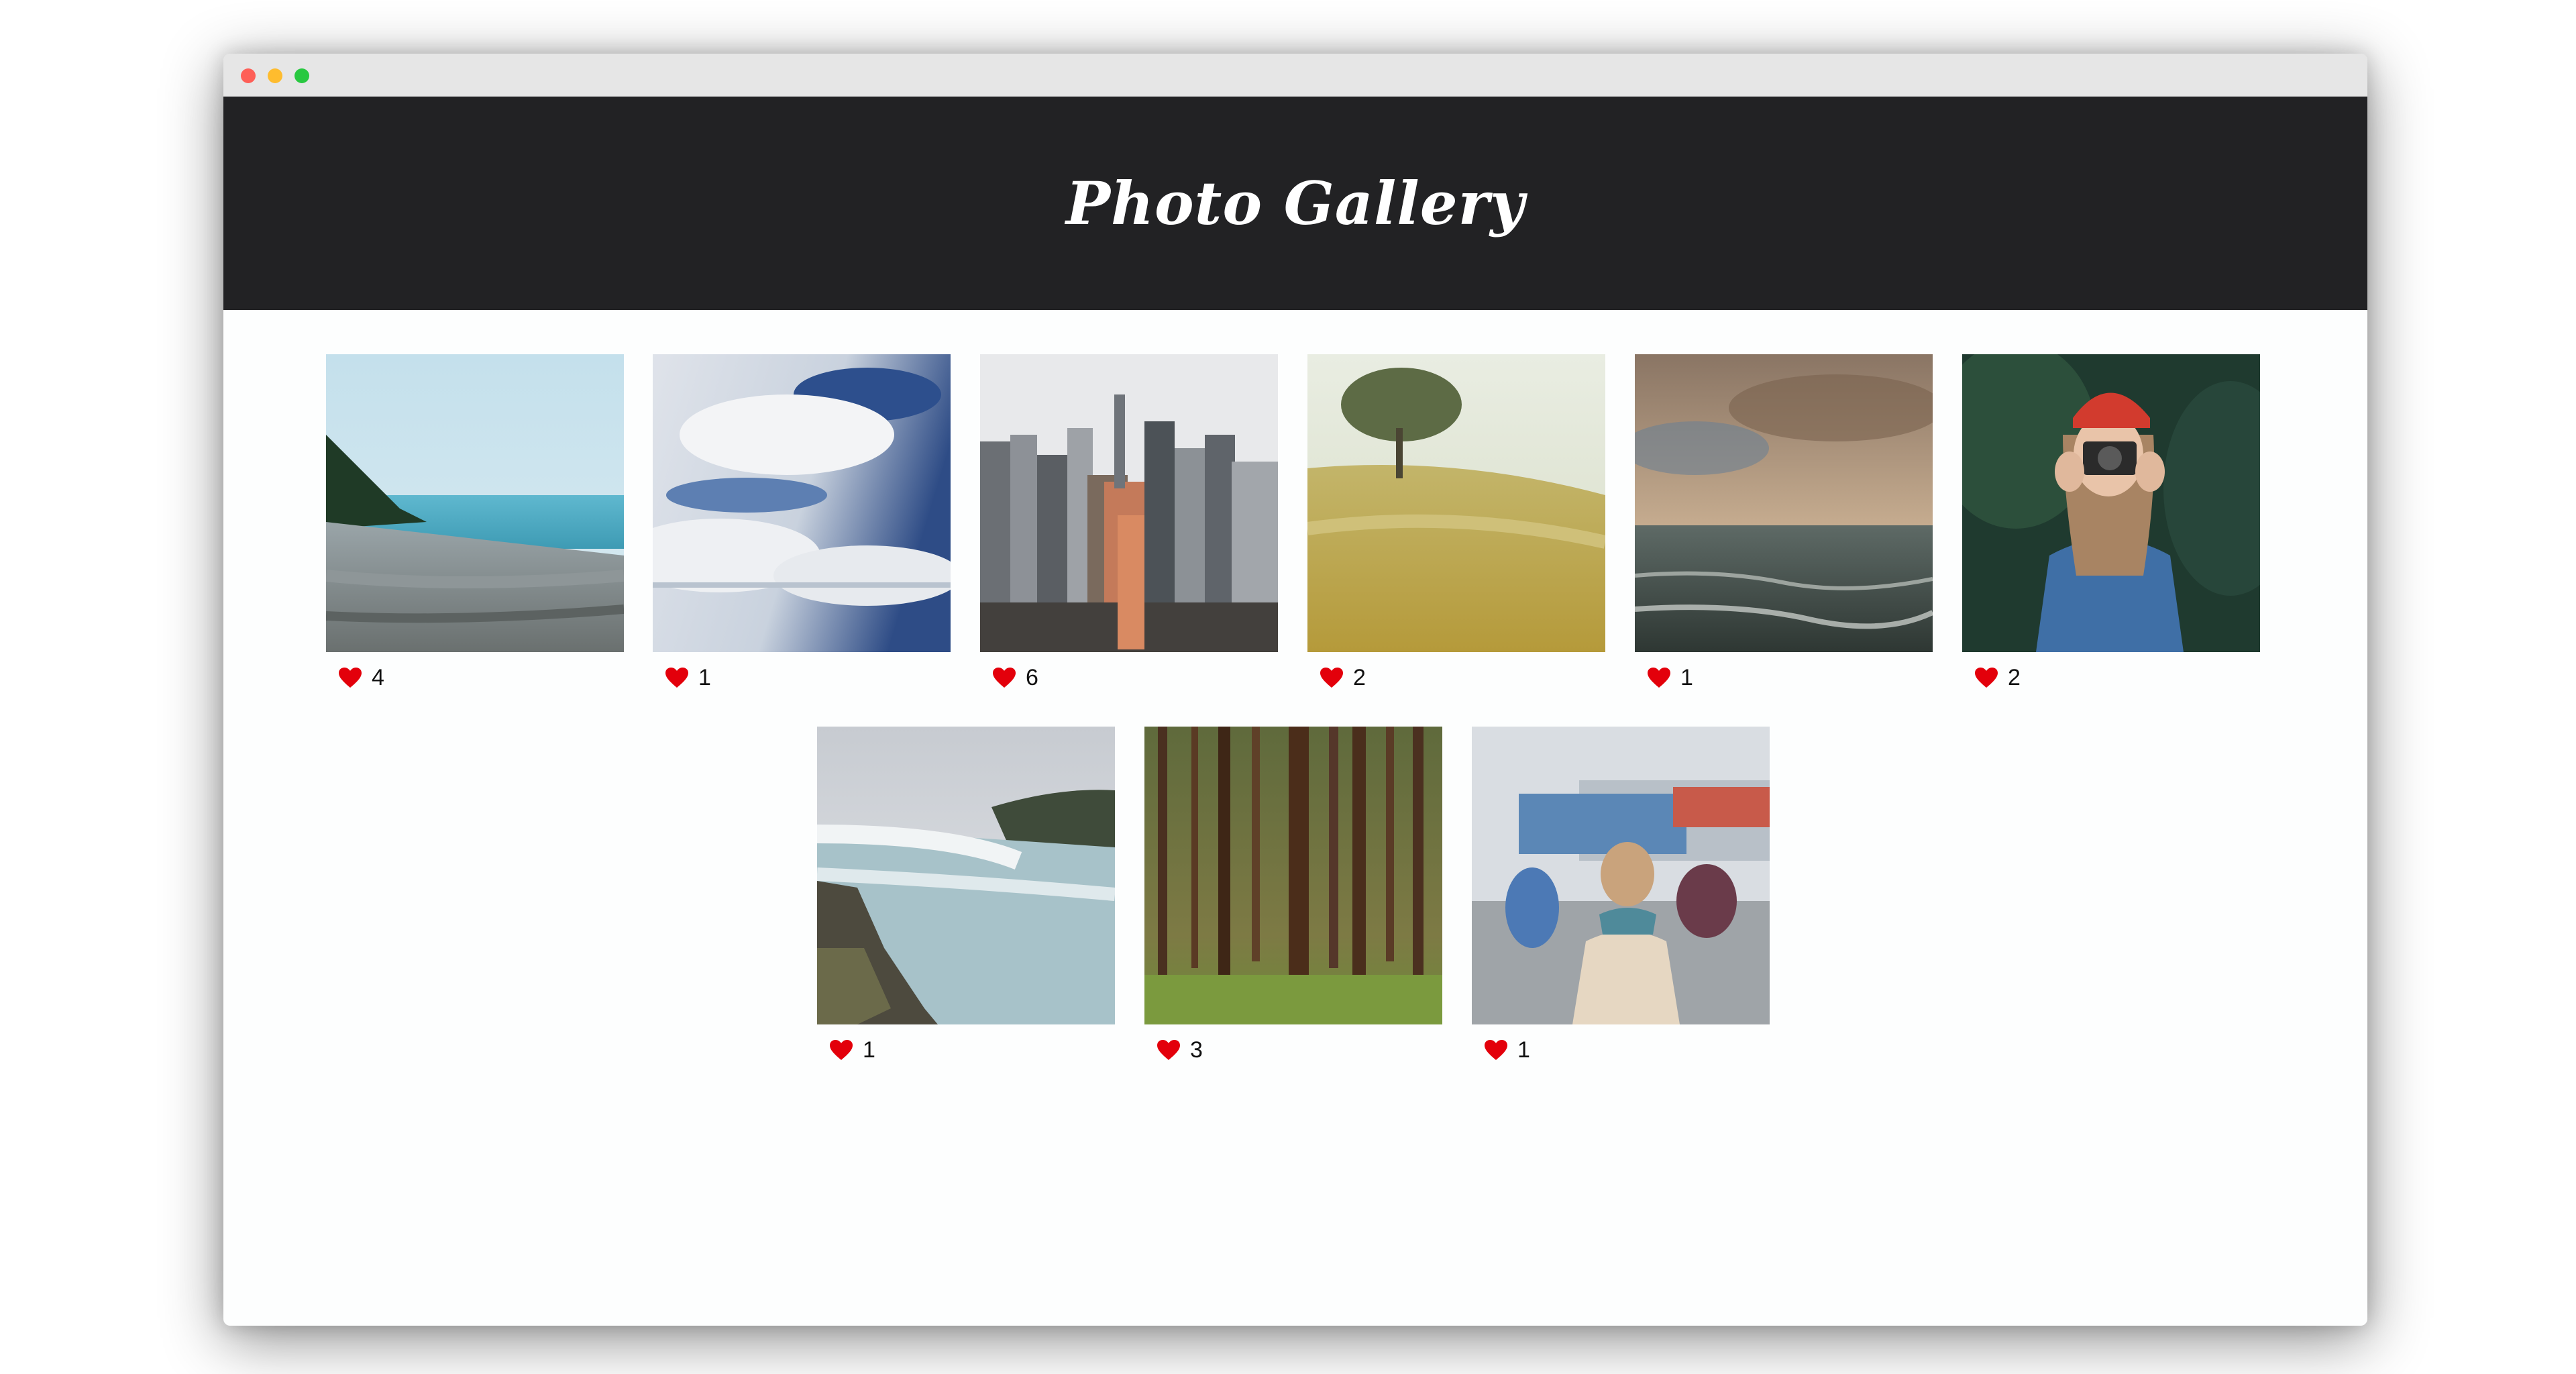  I want to click on window-titlebar, so click(1295, 76).